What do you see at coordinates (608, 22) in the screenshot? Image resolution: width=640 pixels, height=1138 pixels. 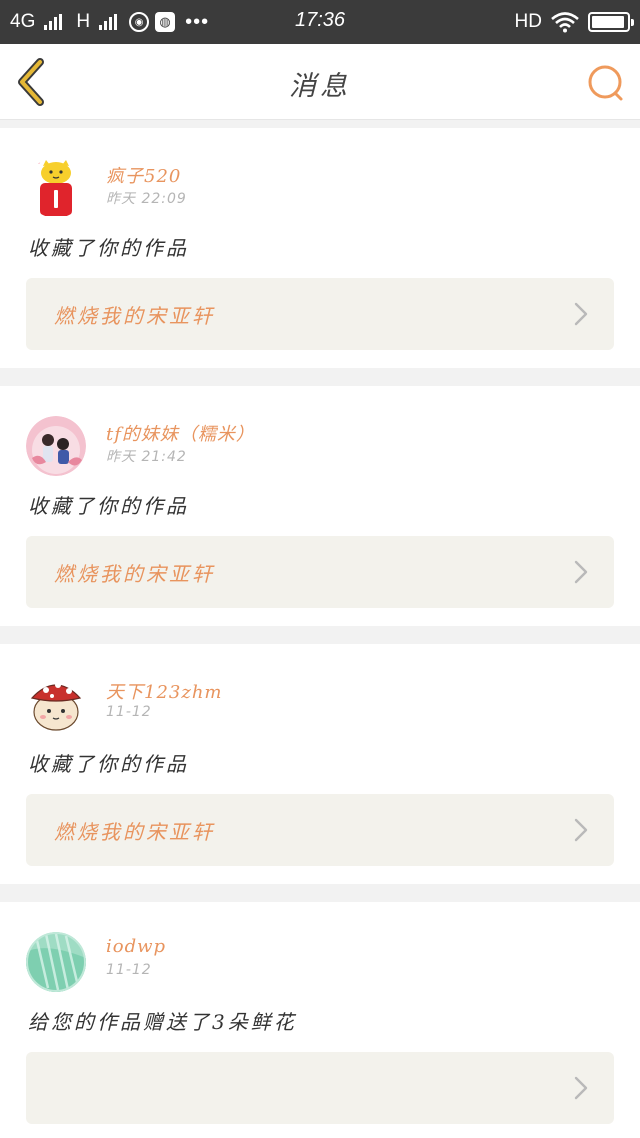 I see `battery-fill` at bounding box center [608, 22].